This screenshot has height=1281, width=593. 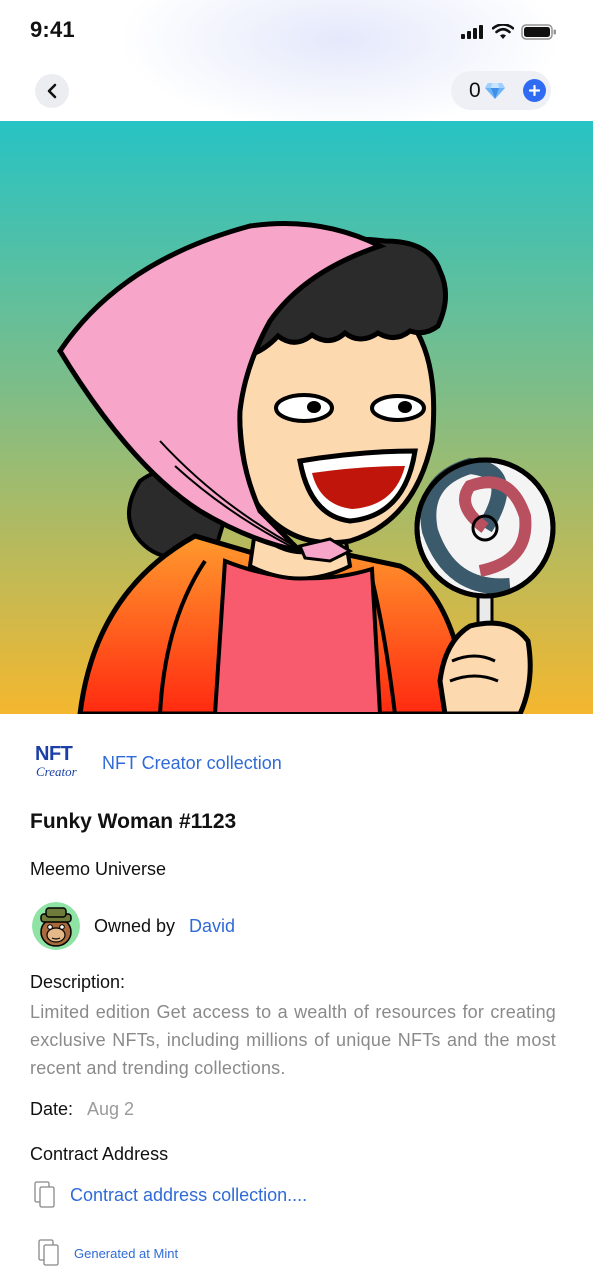 What do you see at coordinates (78, 982) in the screenshot?
I see `description-label: Description:` at bounding box center [78, 982].